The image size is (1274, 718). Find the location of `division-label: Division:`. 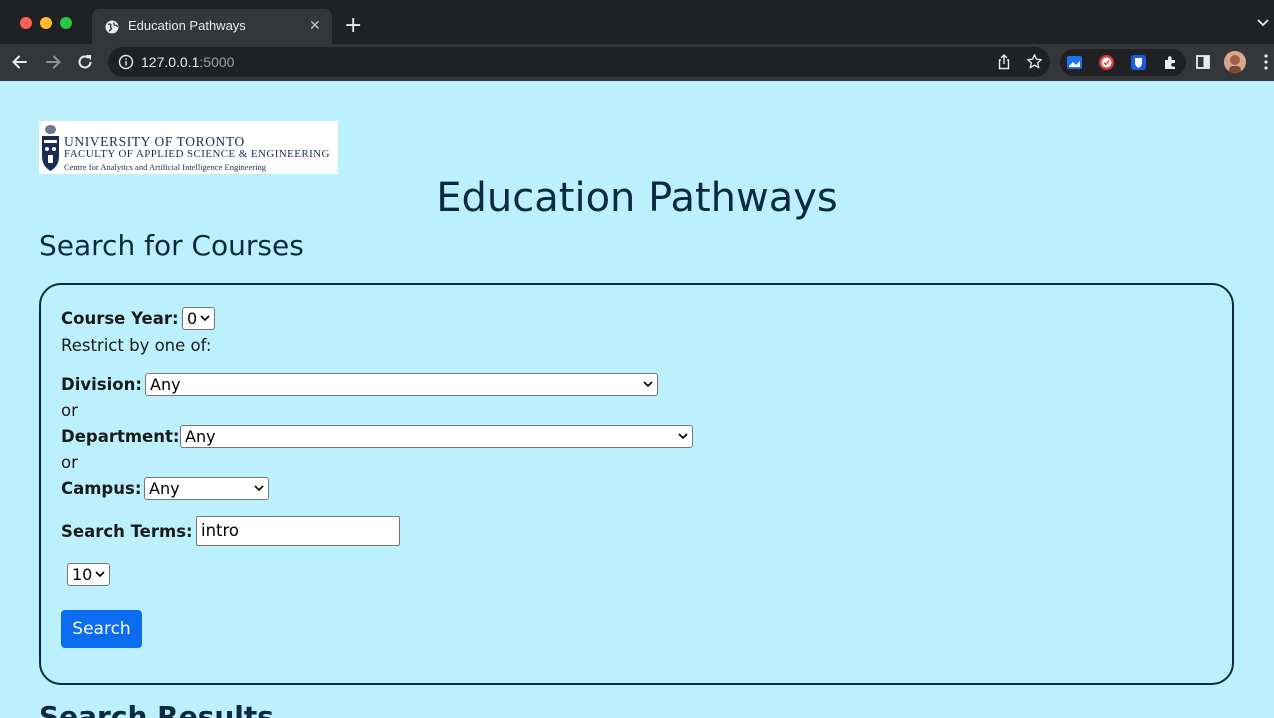

division-label: Division: is located at coordinates (101, 384).